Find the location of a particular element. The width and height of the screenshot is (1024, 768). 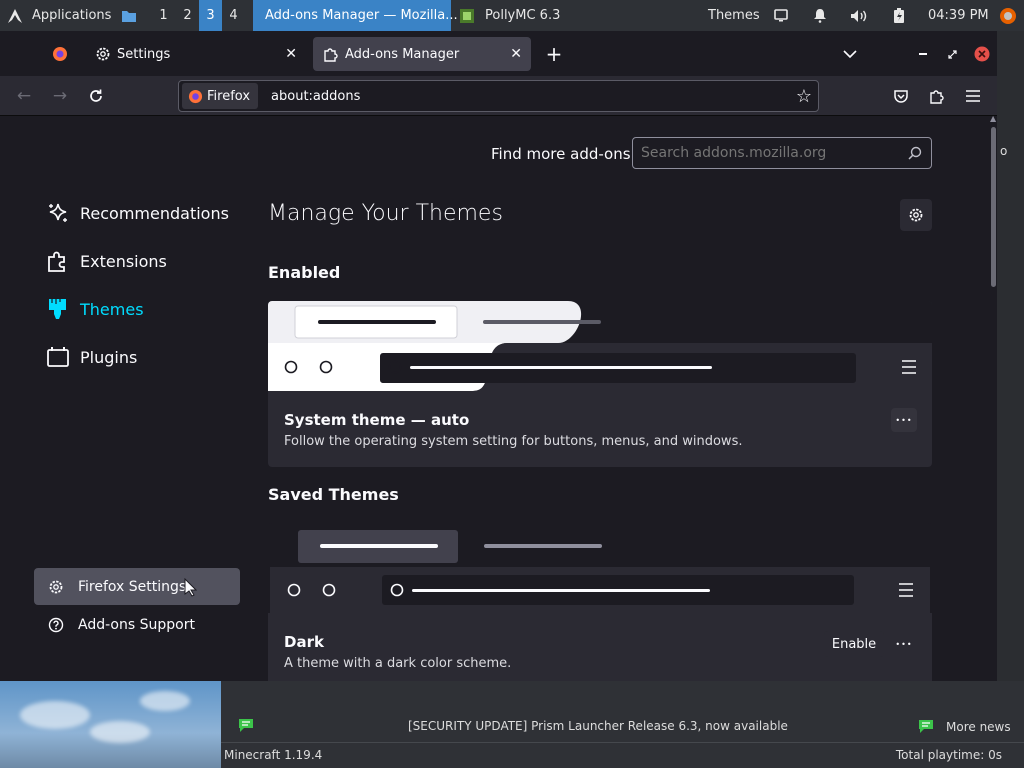

bookmark-star-icon: ☆ is located at coordinates (804, 96).